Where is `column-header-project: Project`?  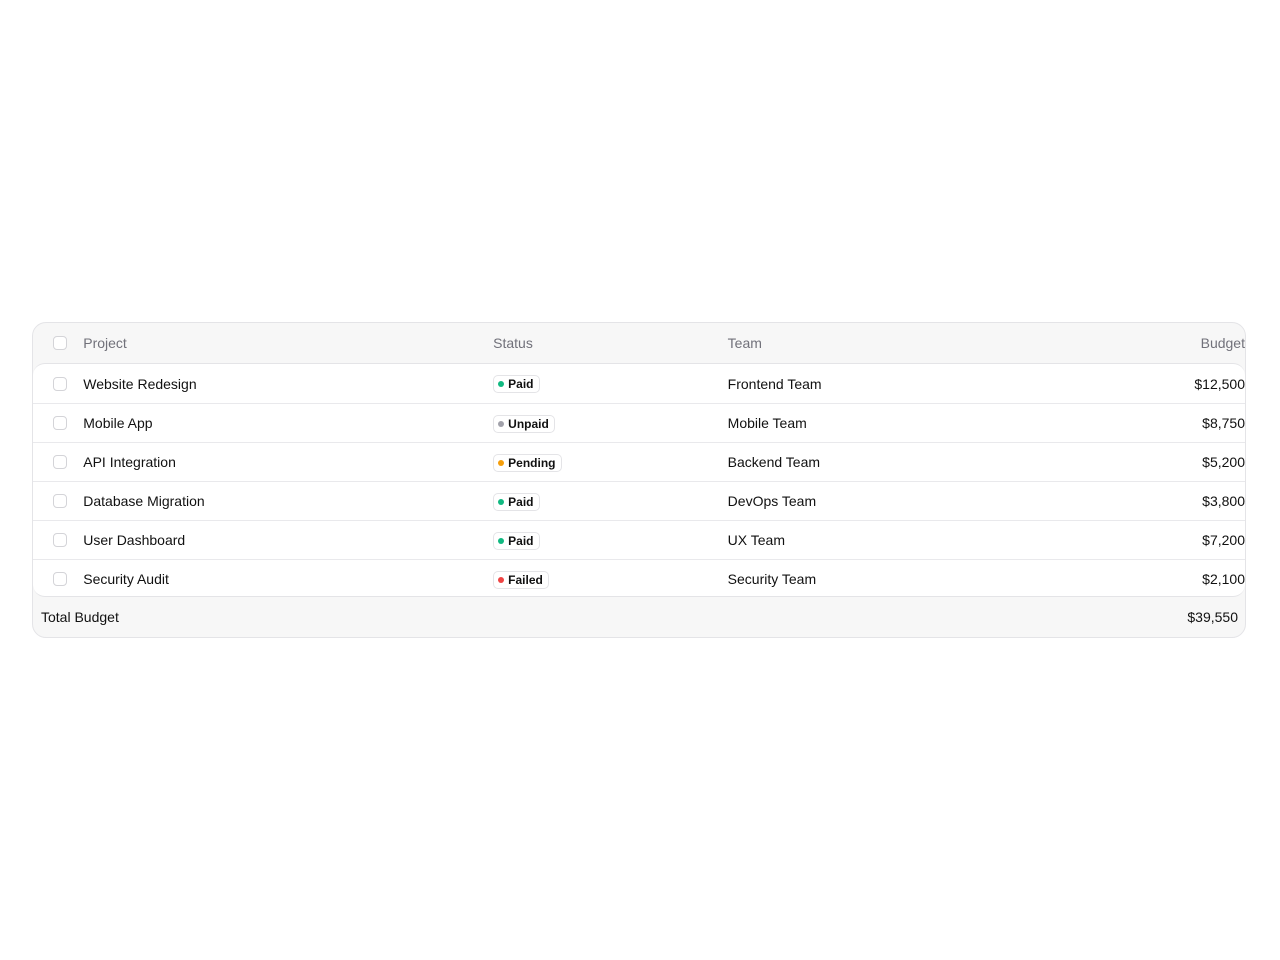
column-header-project: Project is located at coordinates (288, 343).